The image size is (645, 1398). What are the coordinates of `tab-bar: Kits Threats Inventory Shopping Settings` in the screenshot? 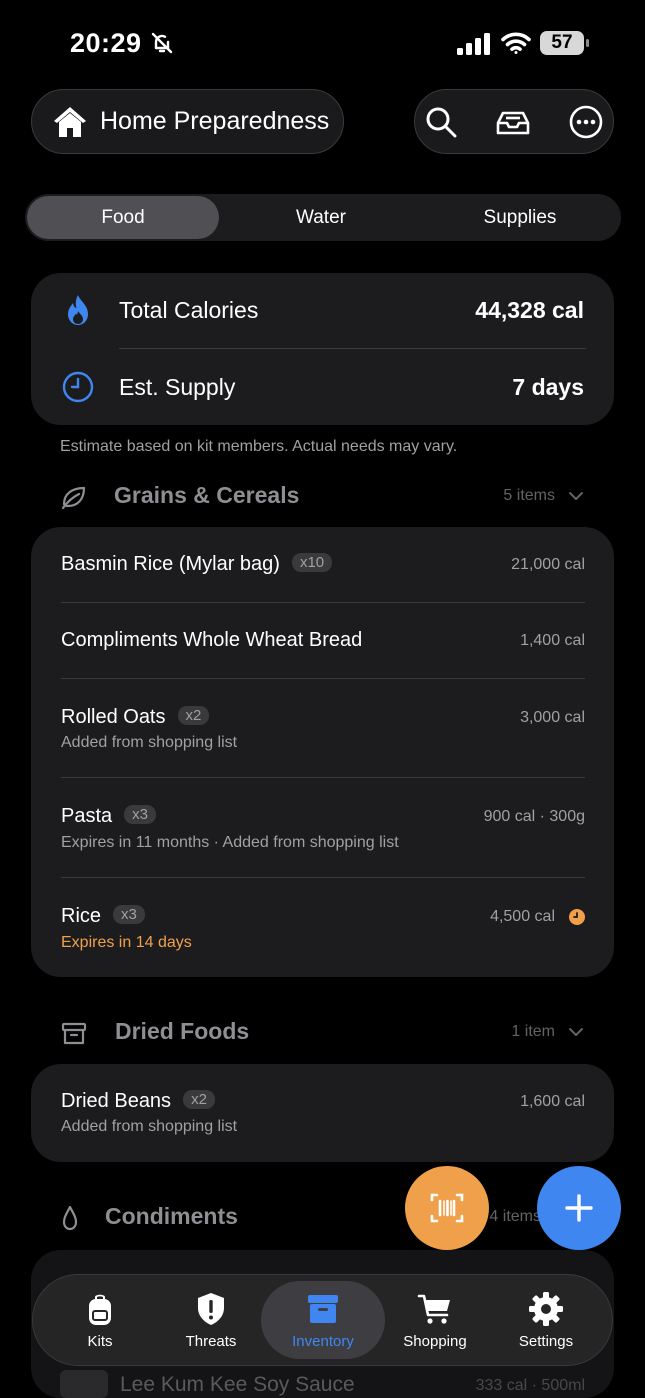 It's located at (322, 1320).